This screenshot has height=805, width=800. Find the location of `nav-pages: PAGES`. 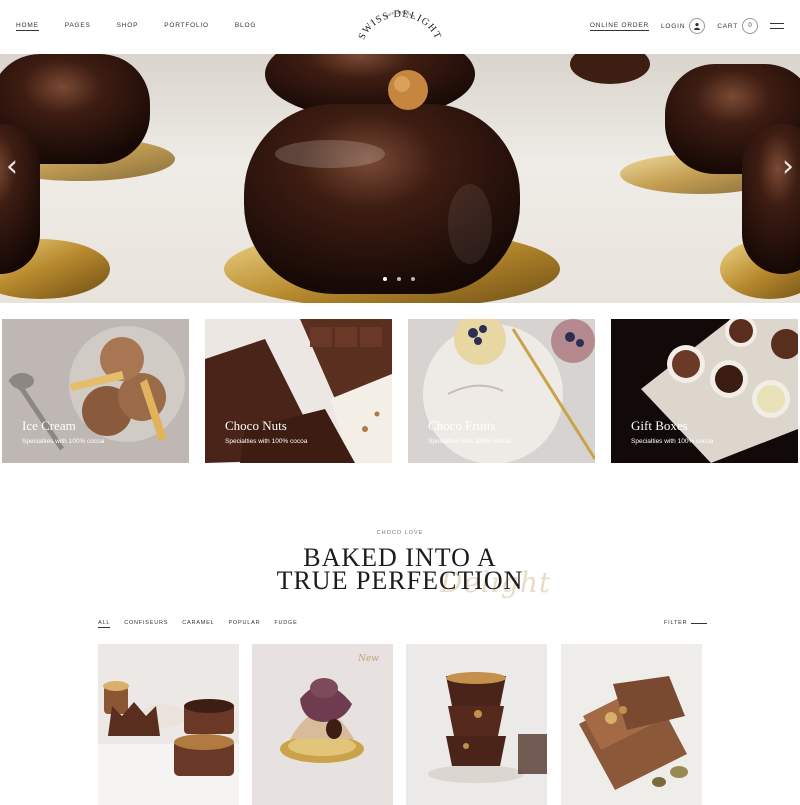

nav-pages: PAGES is located at coordinates (78, 26).